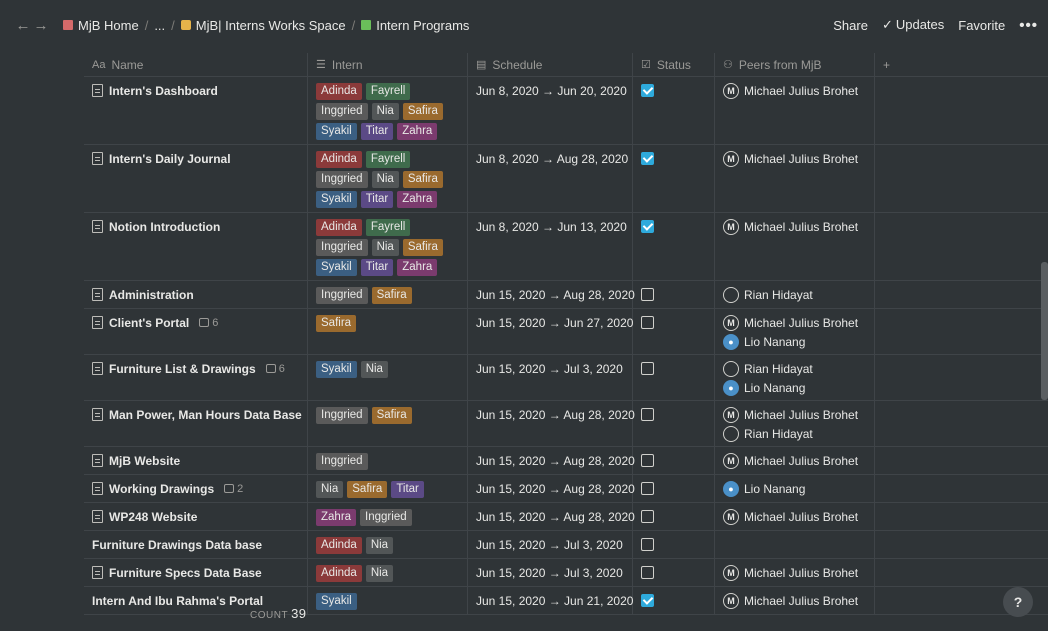 The width and height of the screenshot is (1048, 631). I want to click on intern-cell: Syakil, so click(388, 600).